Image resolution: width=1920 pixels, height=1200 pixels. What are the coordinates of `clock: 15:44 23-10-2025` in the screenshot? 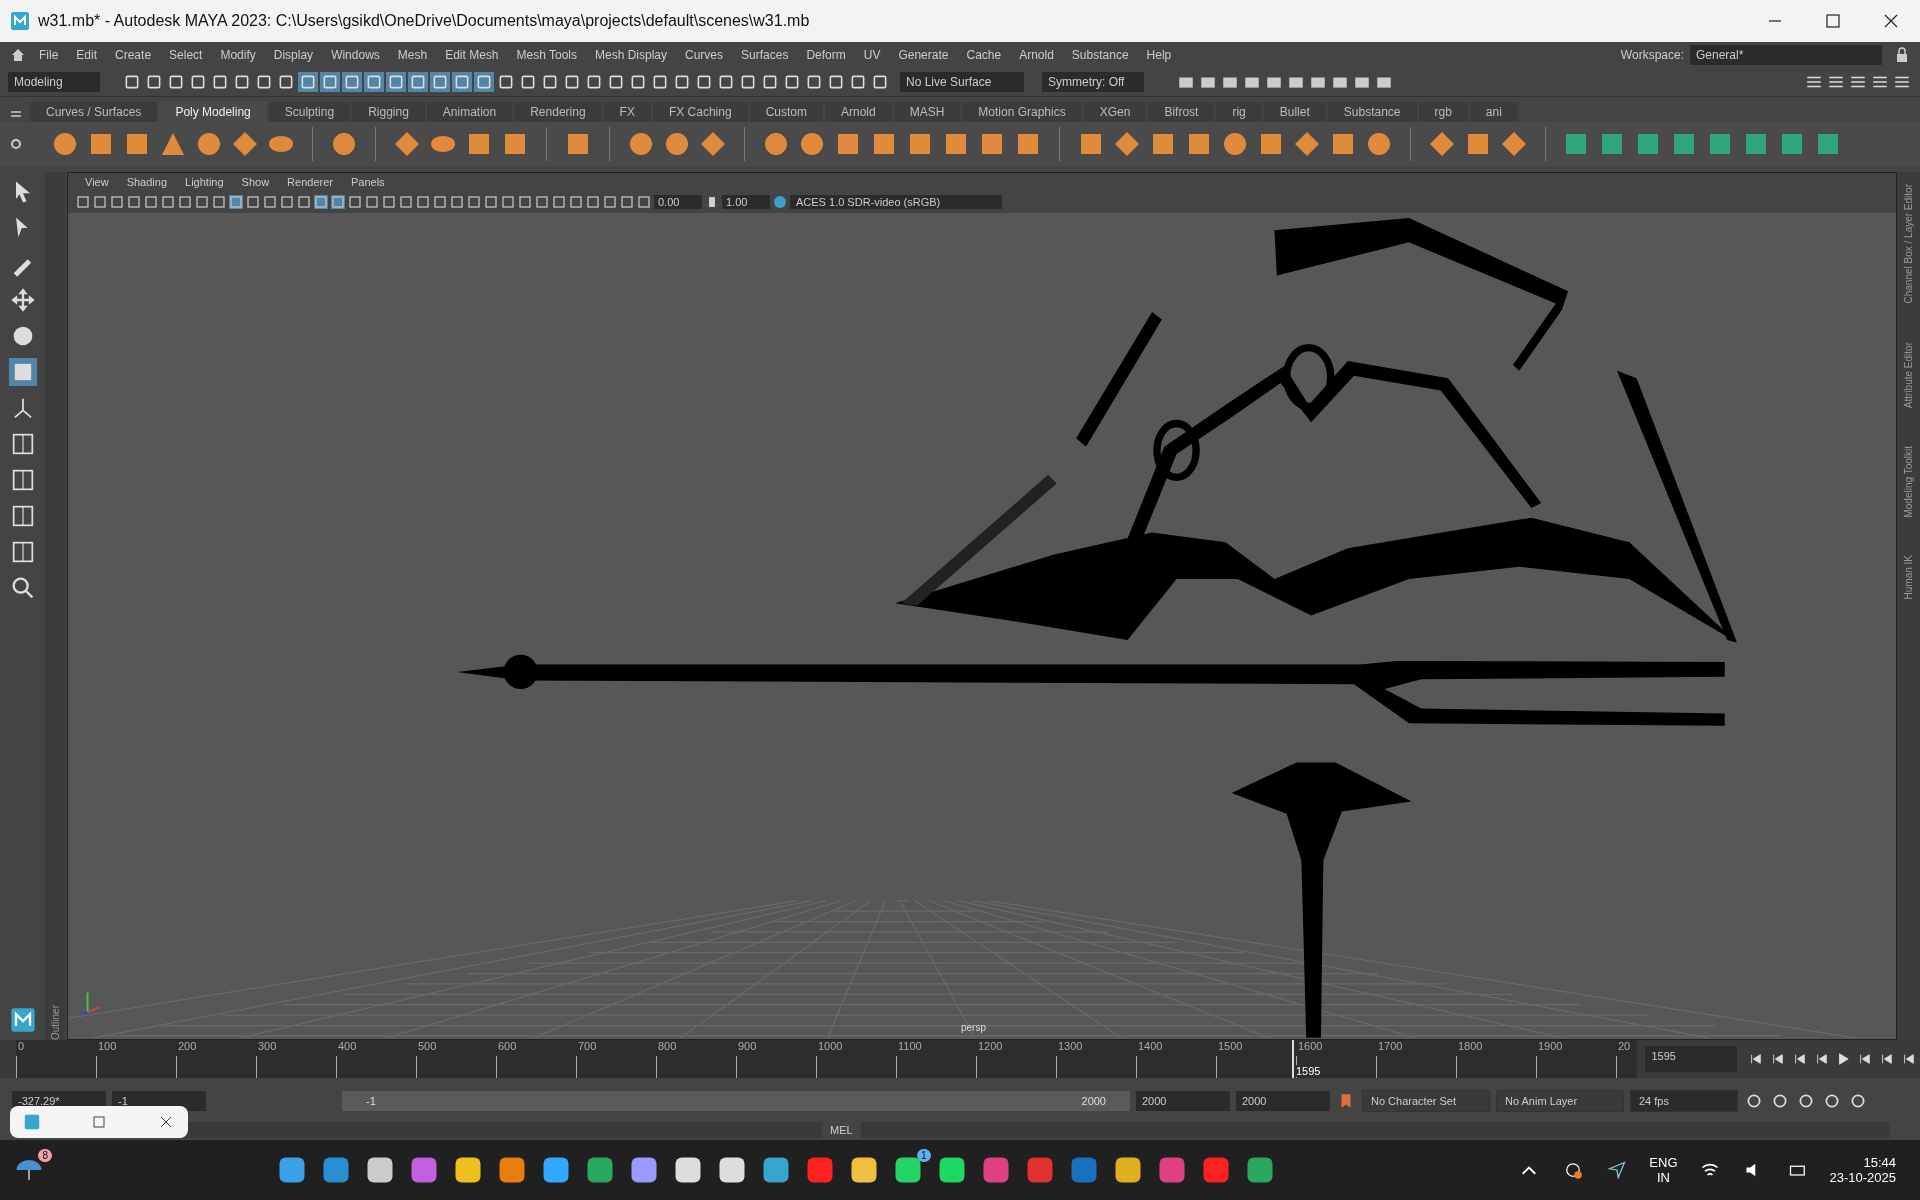 It's located at (1862, 1170).